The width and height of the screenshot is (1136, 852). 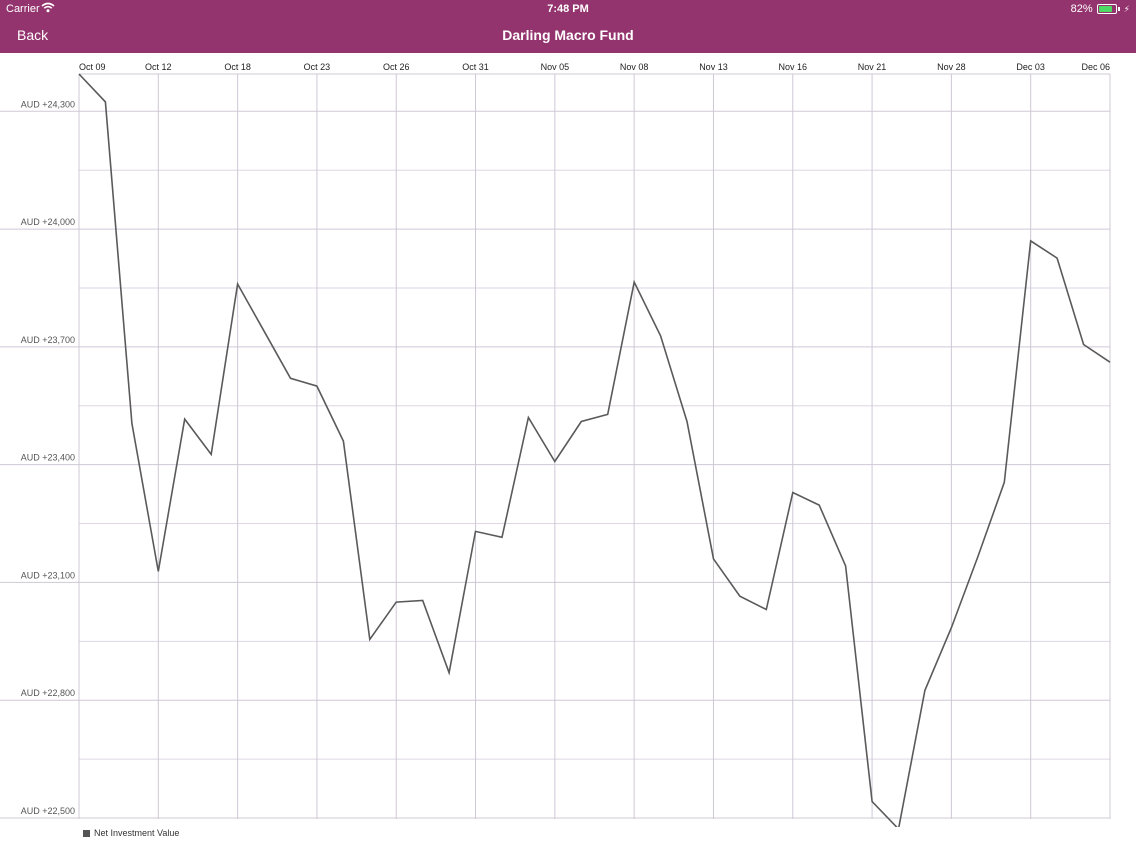 I want to click on x-tick-label: Oct 09, so click(x=92, y=67).